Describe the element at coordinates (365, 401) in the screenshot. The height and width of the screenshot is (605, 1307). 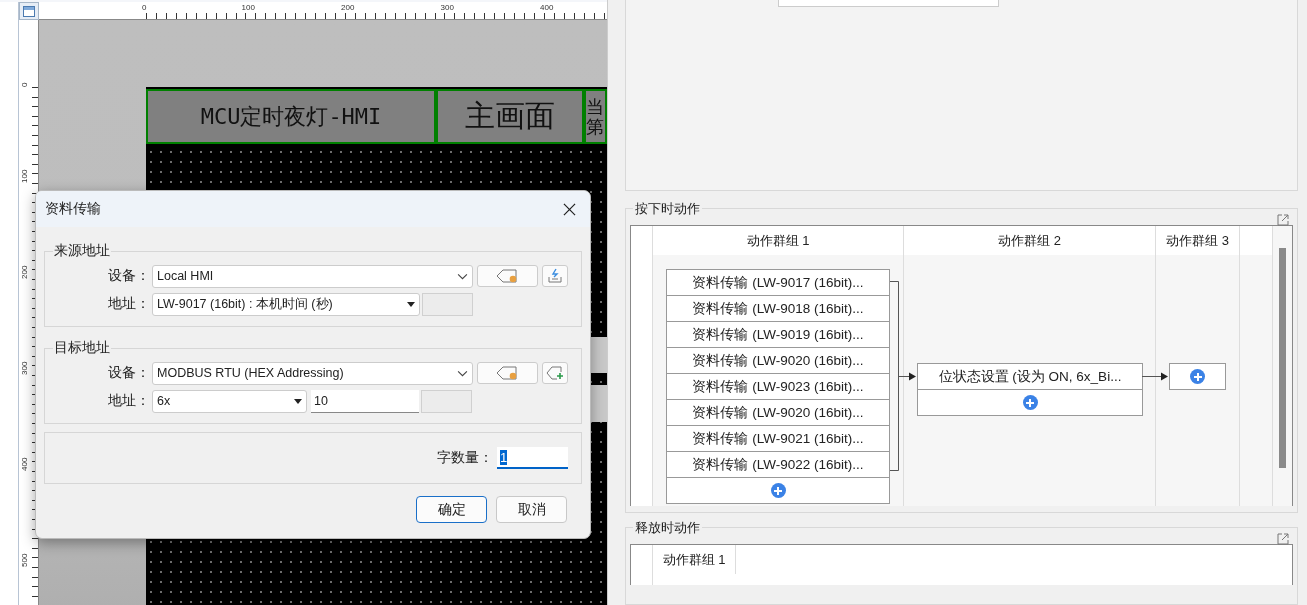
I see `address-field: 10` at that location.